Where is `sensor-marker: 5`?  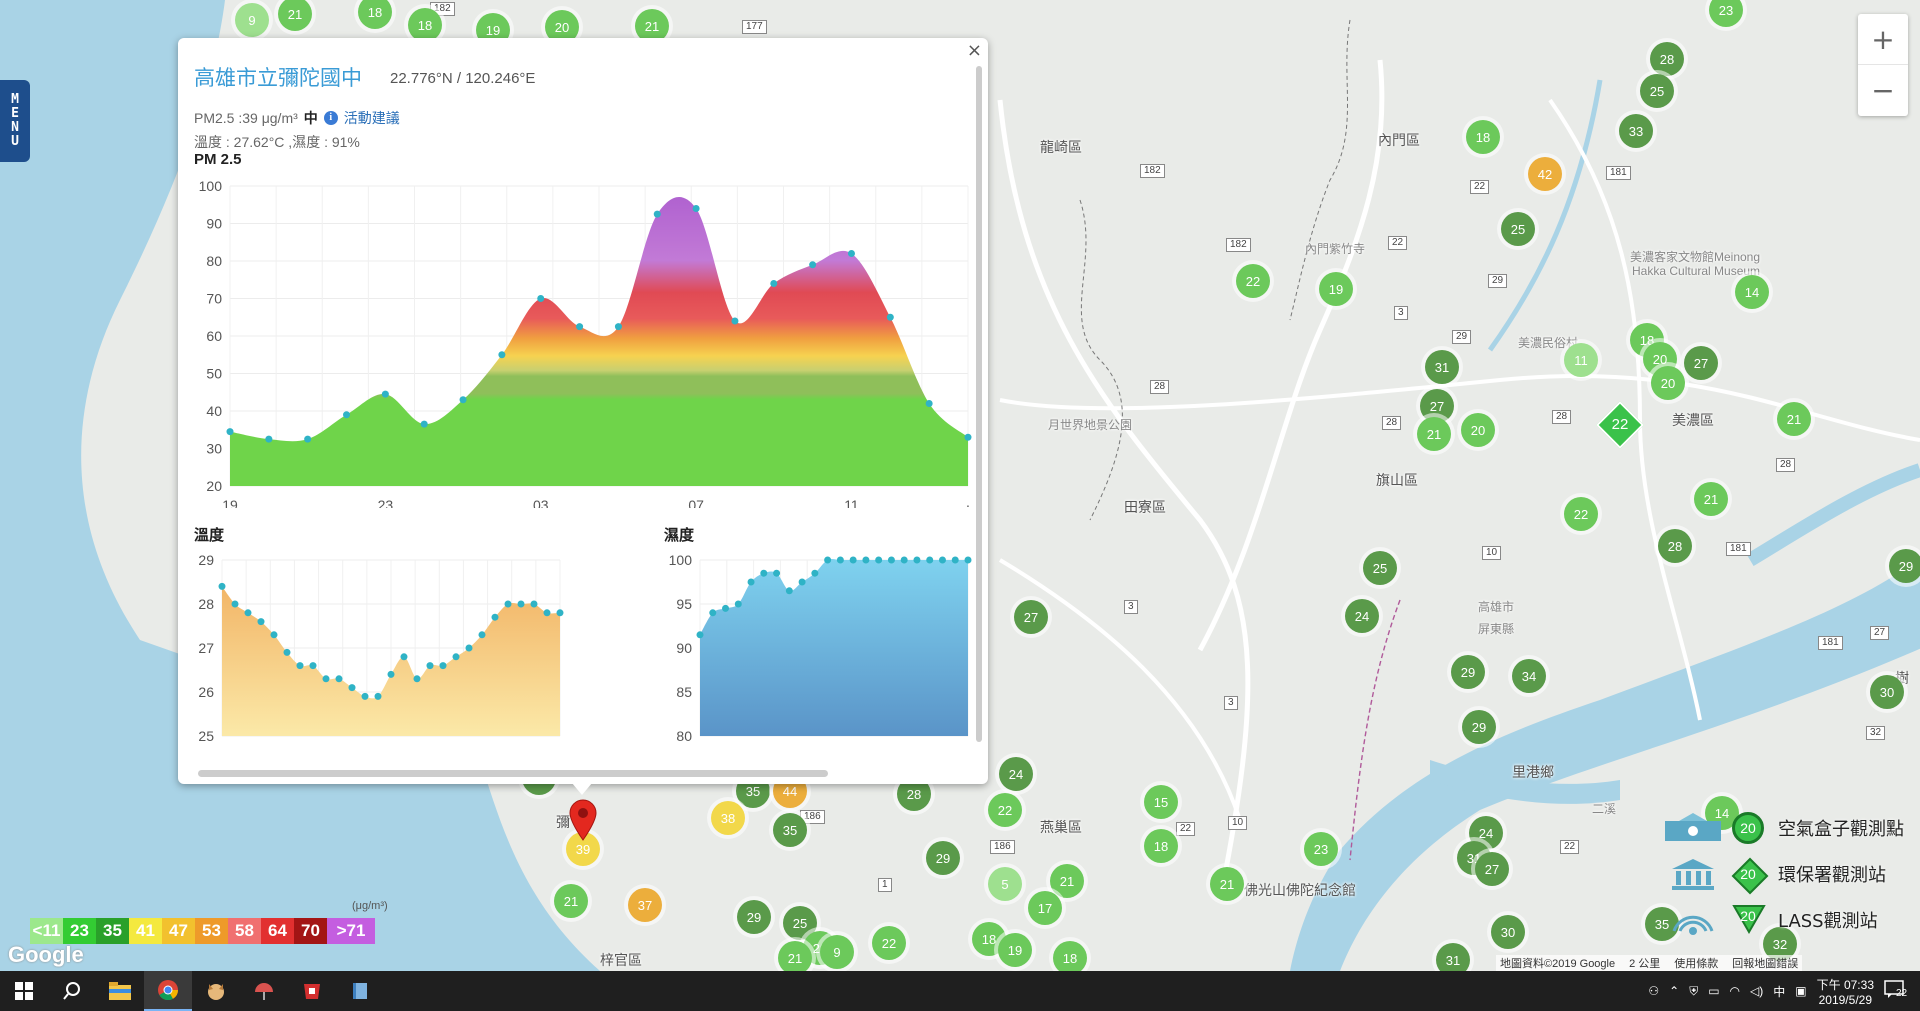
sensor-marker: 5 is located at coordinates (1005, 884).